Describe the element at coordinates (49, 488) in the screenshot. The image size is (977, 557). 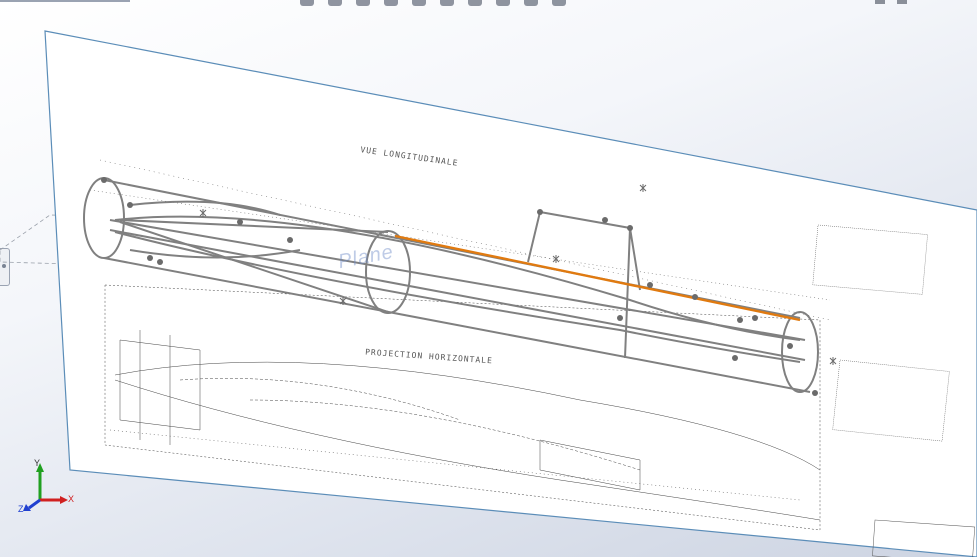
I see `triad-labels: Y X Z` at that location.